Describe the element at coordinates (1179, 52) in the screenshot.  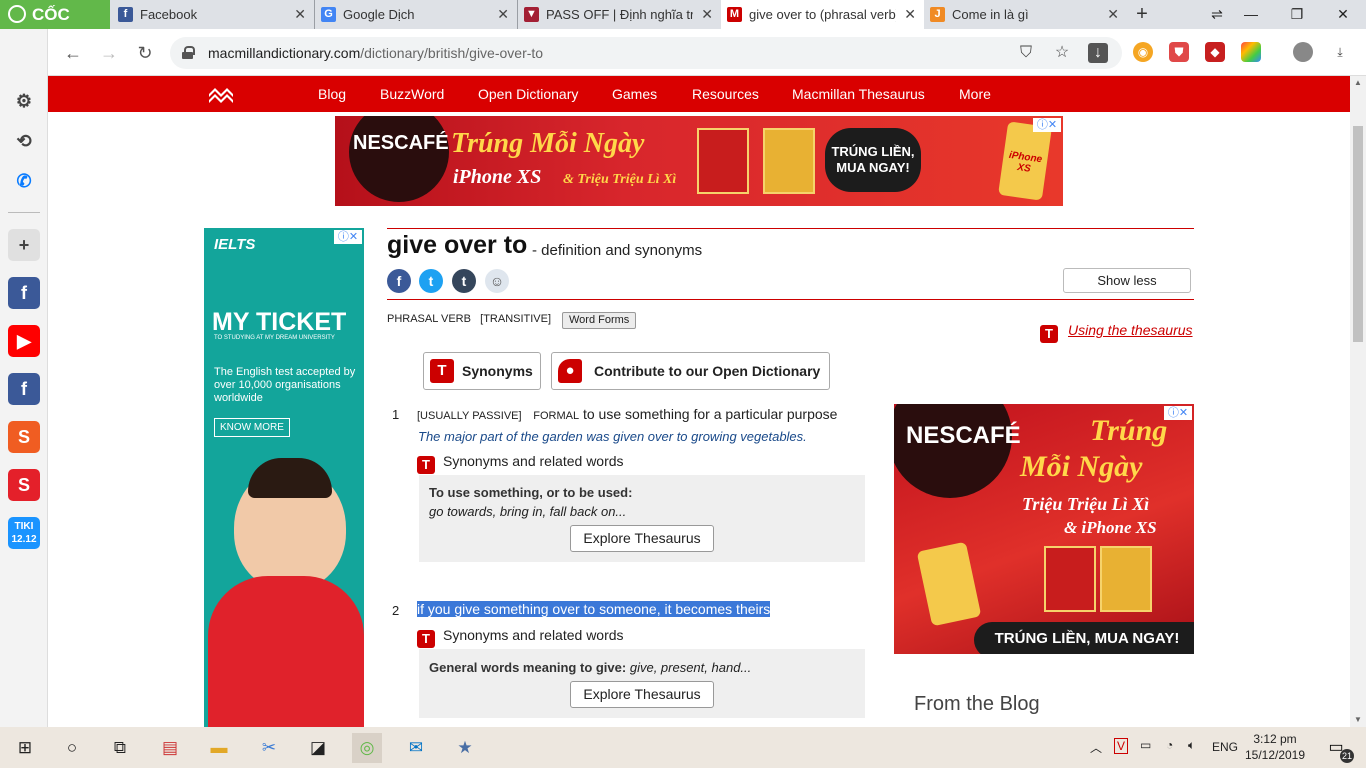
I see `extension-adblock-icon: ⛊` at that location.